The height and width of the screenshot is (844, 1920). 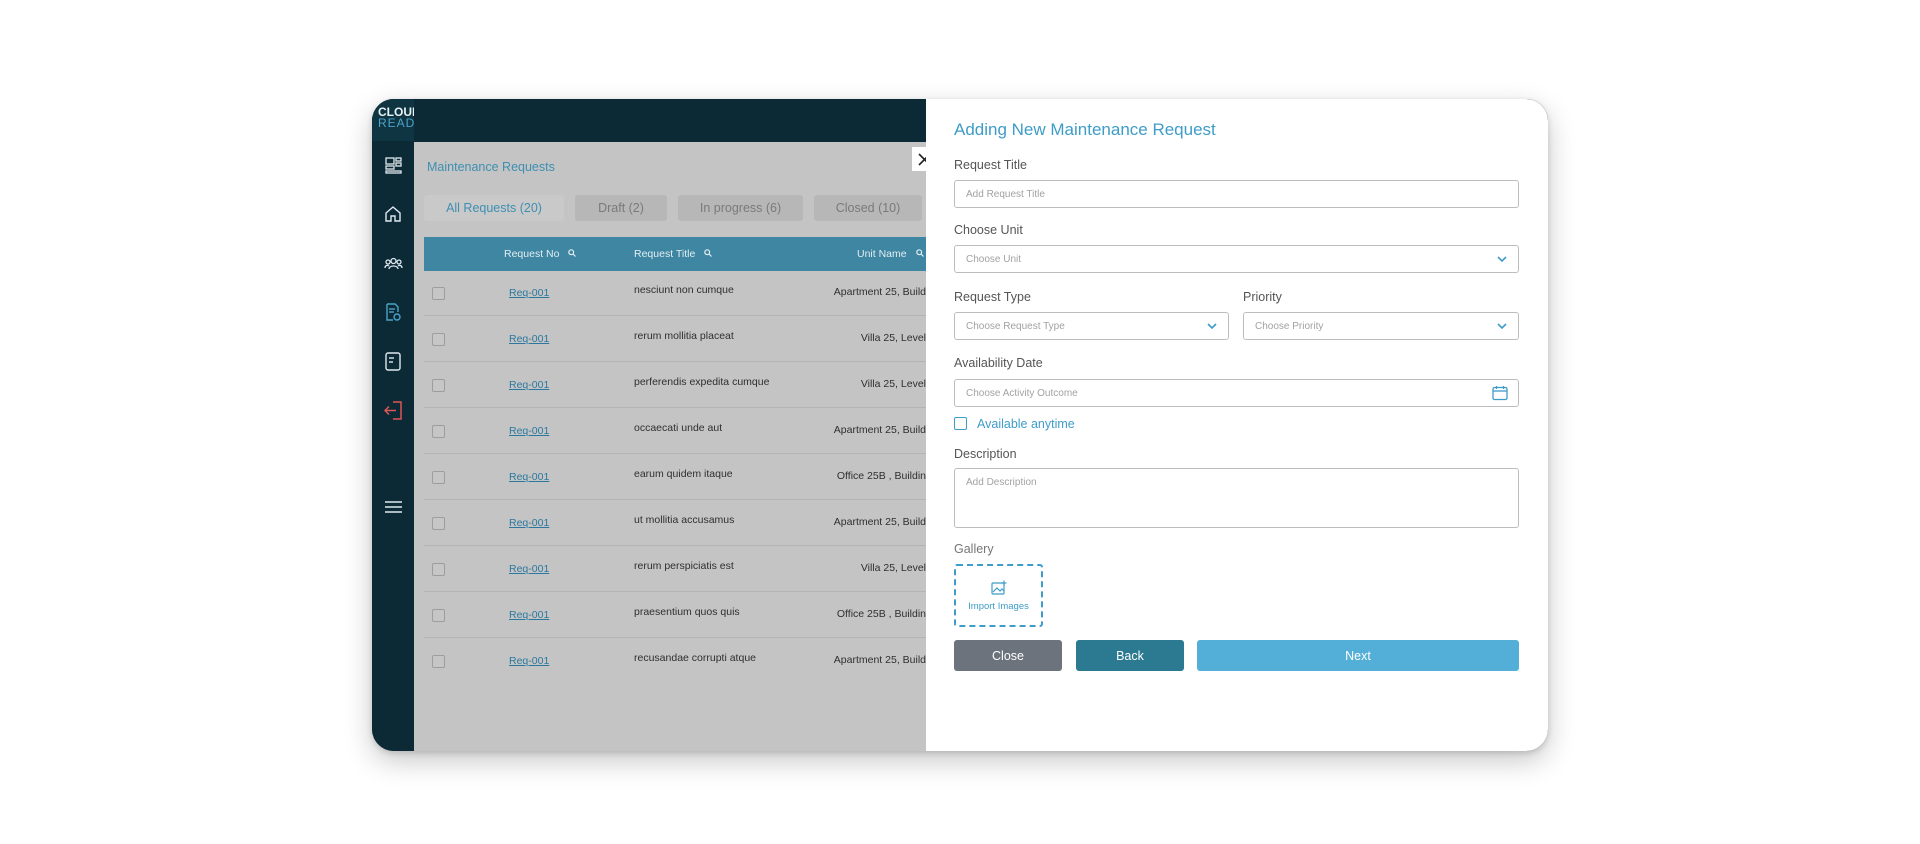 I want to click on choose-unit-select: Choose Unit, so click(x=1236, y=259).